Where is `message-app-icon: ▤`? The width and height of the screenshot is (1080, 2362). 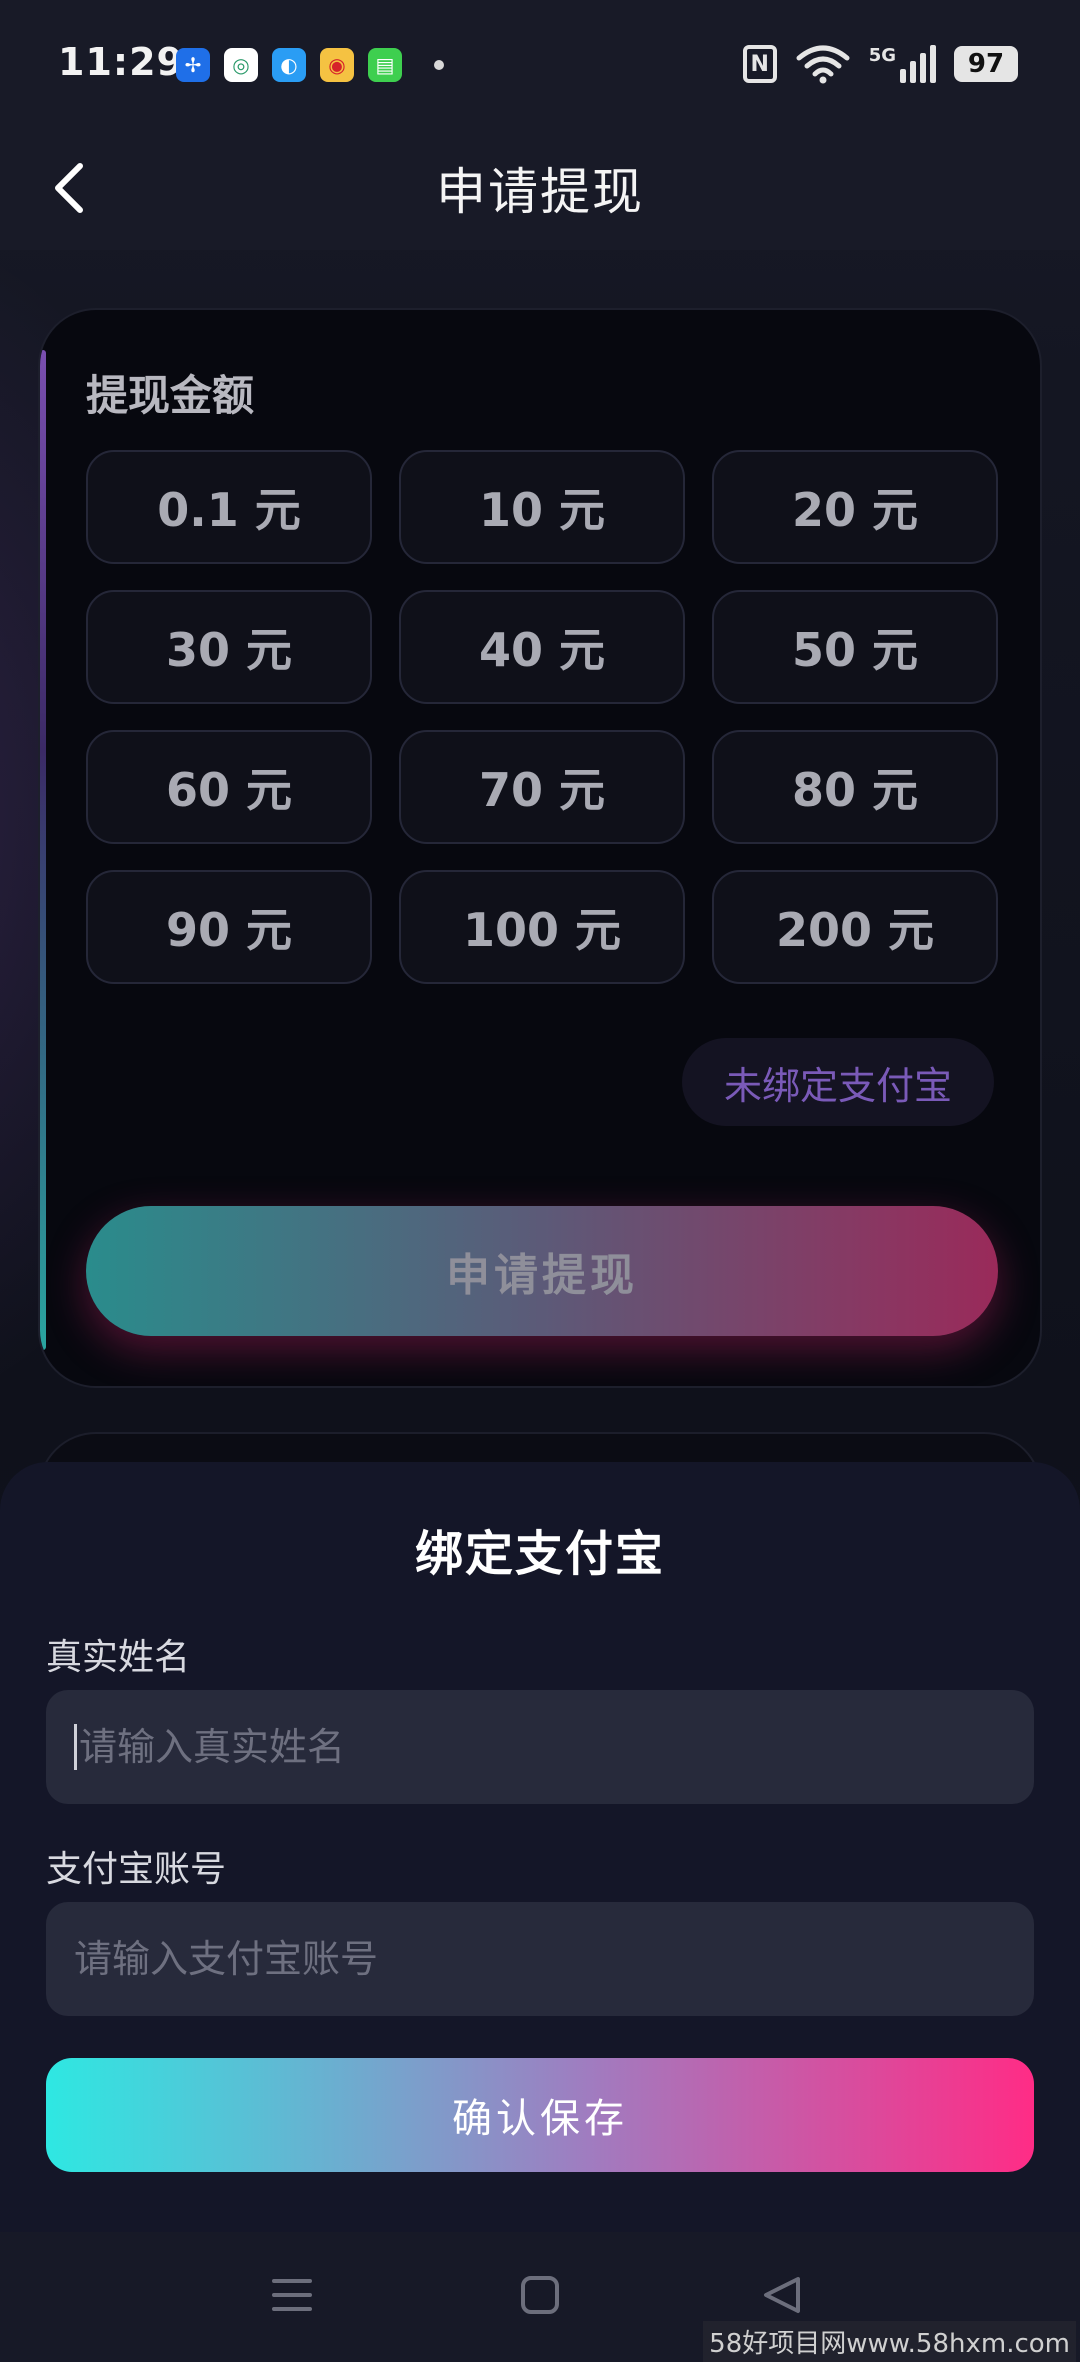
message-app-icon: ▤ is located at coordinates (385, 65).